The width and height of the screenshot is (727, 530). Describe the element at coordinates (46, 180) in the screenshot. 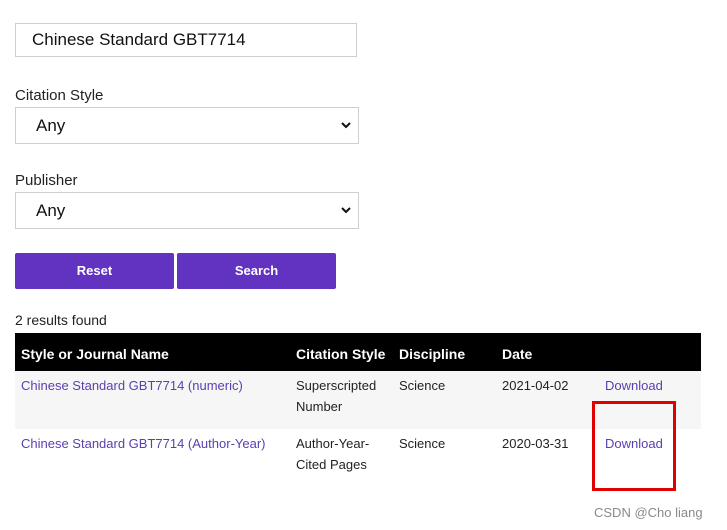

I see `publisher-label: Publisher` at that location.